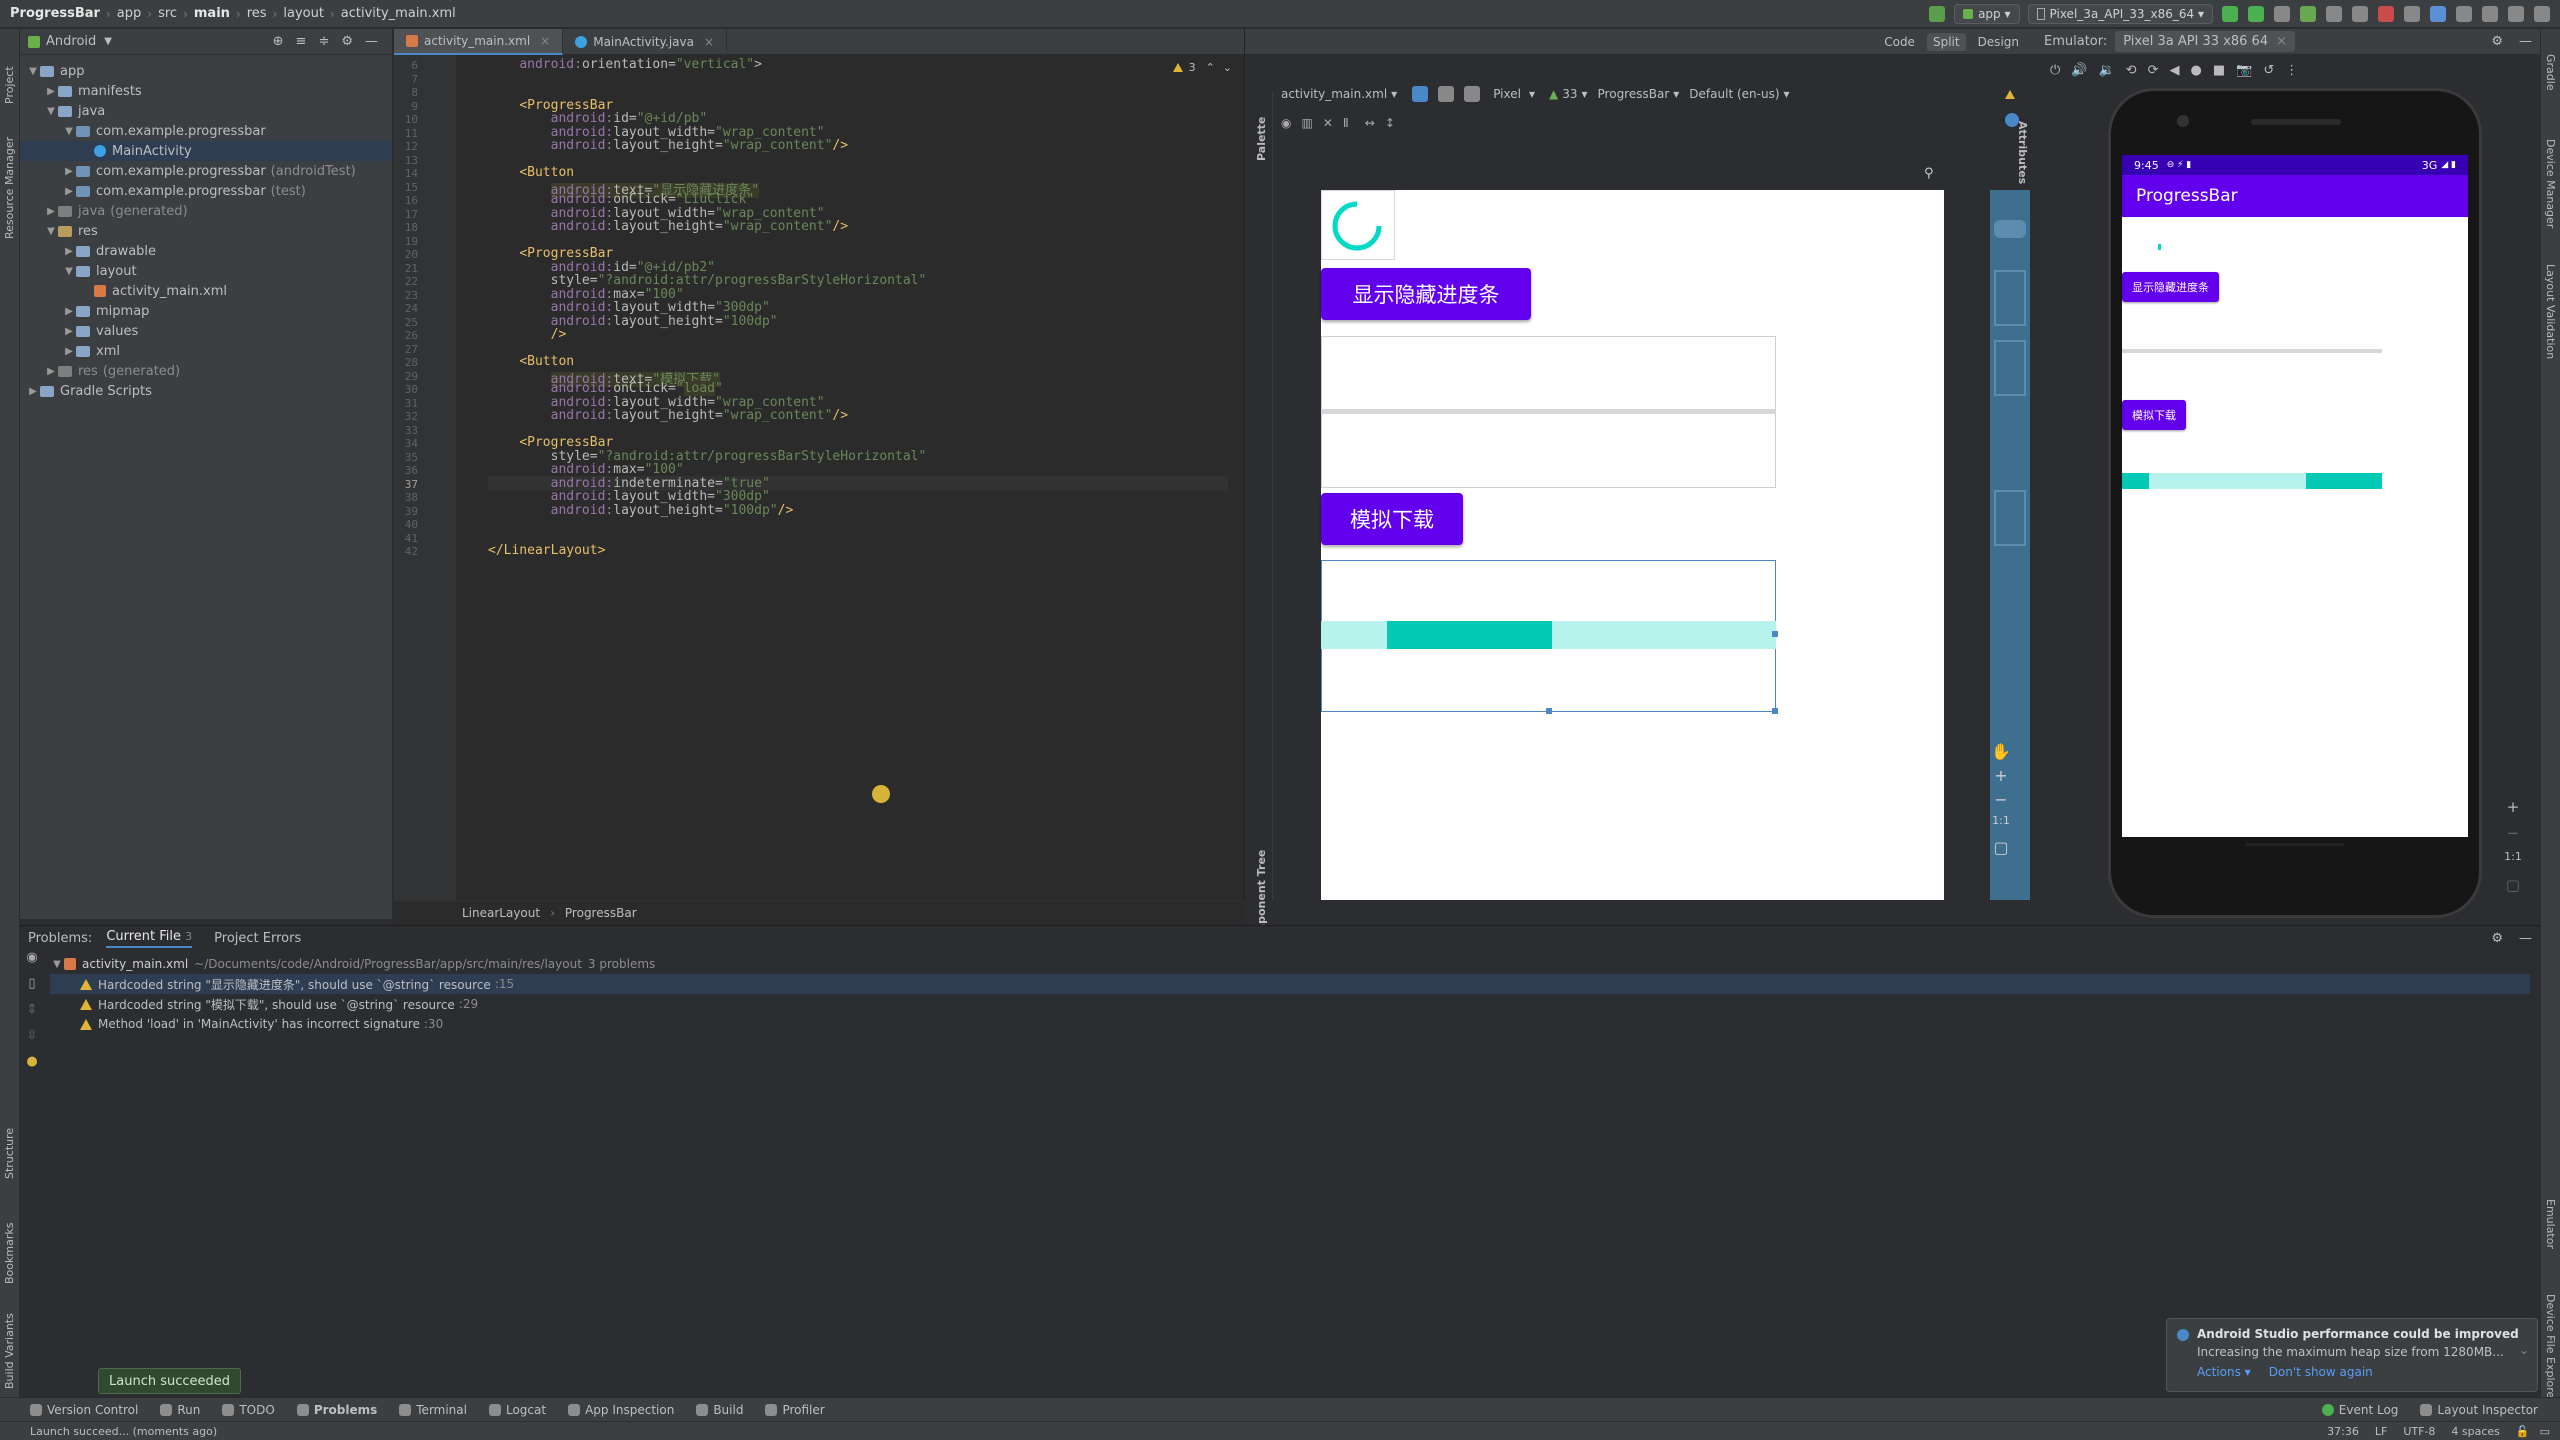 Image resolution: width=2560 pixels, height=1440 pixels. Describe the element at coordinates (1392, 519) in the screenshot. I see `simulate-download-button: 模拟下载` at that location.